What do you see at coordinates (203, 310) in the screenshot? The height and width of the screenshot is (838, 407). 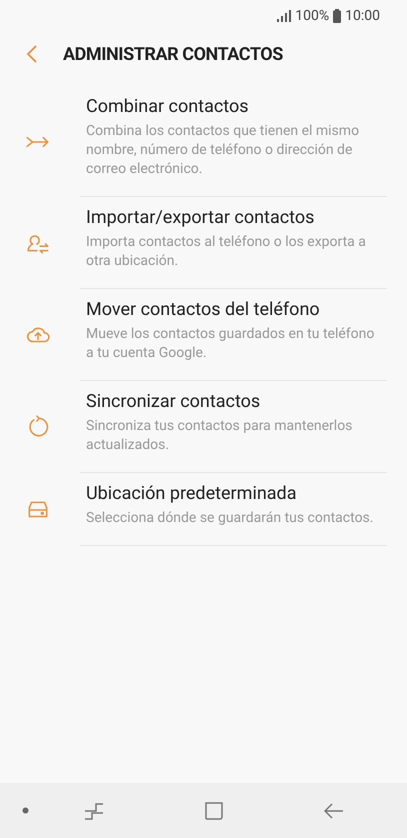 I see `item-title: Mover contactos del teléfono` at bounding box center [203, 310].